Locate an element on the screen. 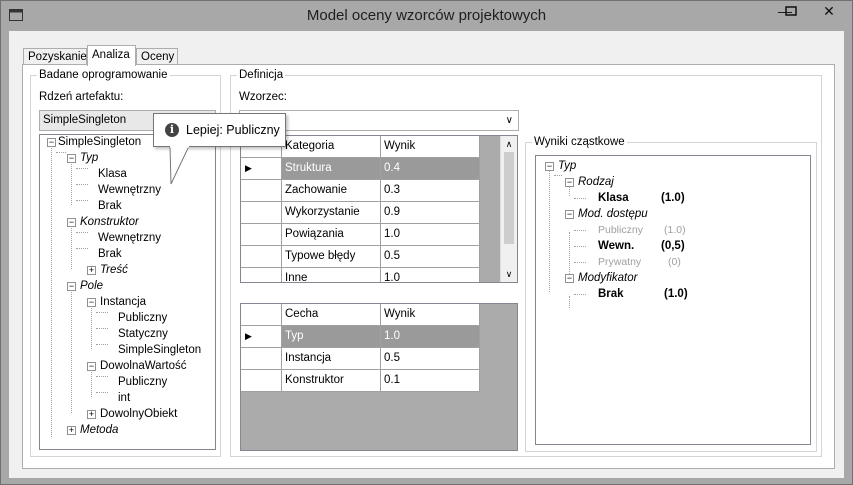 The height and width of the screenshot is (485, 853). tab-oceny: Oceny is located at coordinates (157, 56).